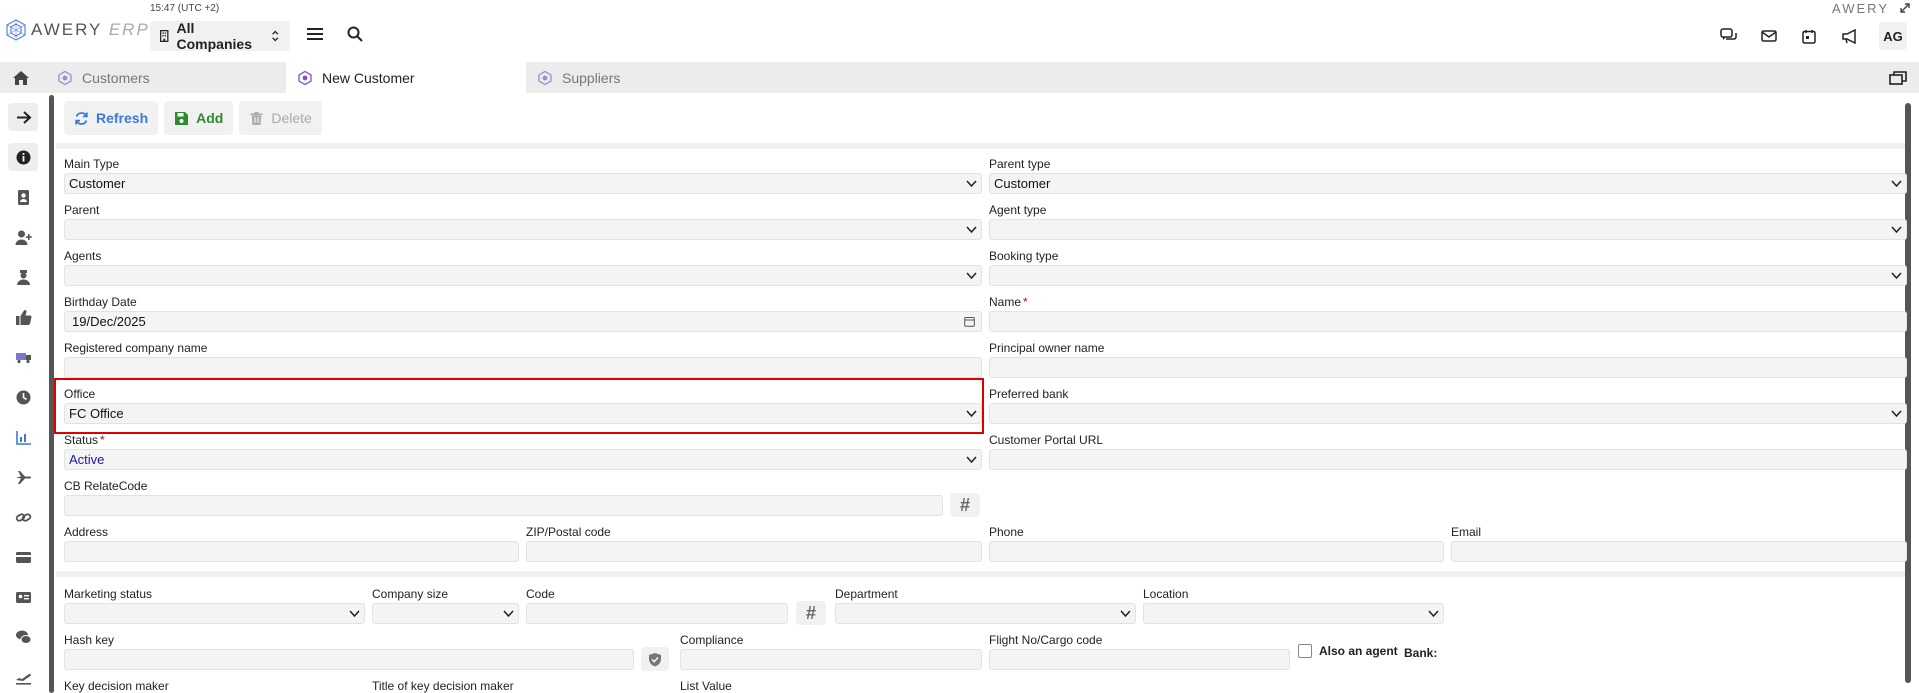  Describe the element at coordinates (983, 574) in the screenshot. I see `section-divider` at that location.